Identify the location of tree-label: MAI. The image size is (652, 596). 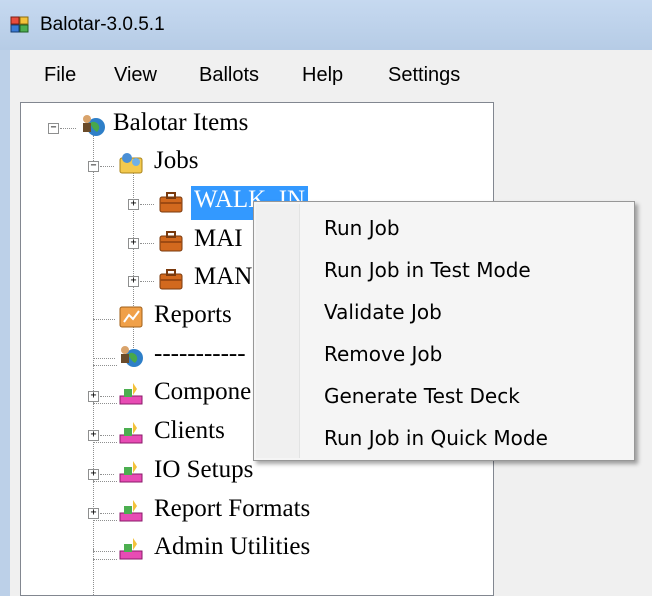
(218, 238).